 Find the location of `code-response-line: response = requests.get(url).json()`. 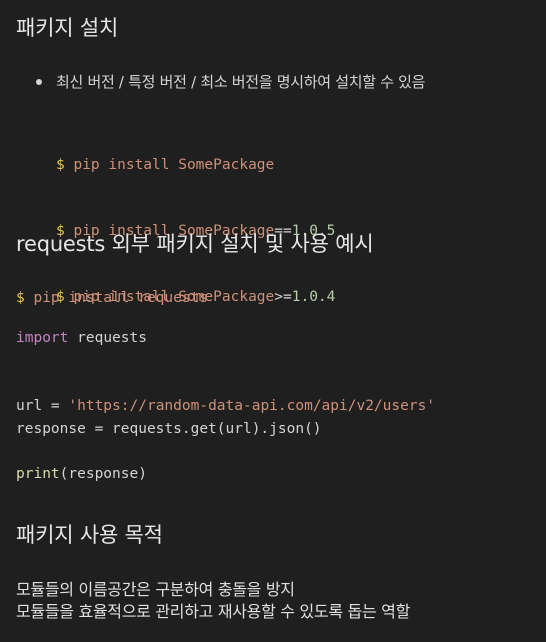

code-response-line: response = requests.get(url).json() is located at coordinates (169, 429).